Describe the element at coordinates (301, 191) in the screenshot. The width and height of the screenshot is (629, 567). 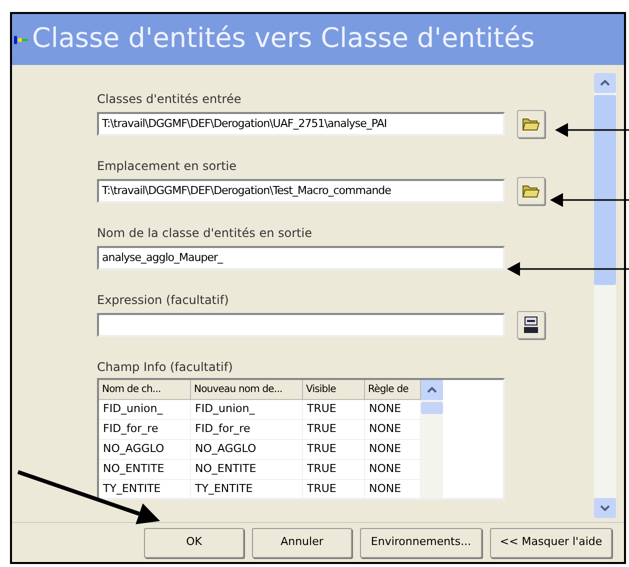
I see `input-field: T:\travail\DGGMF\DEF\Derogation\Test_Macro_commande` at that location.